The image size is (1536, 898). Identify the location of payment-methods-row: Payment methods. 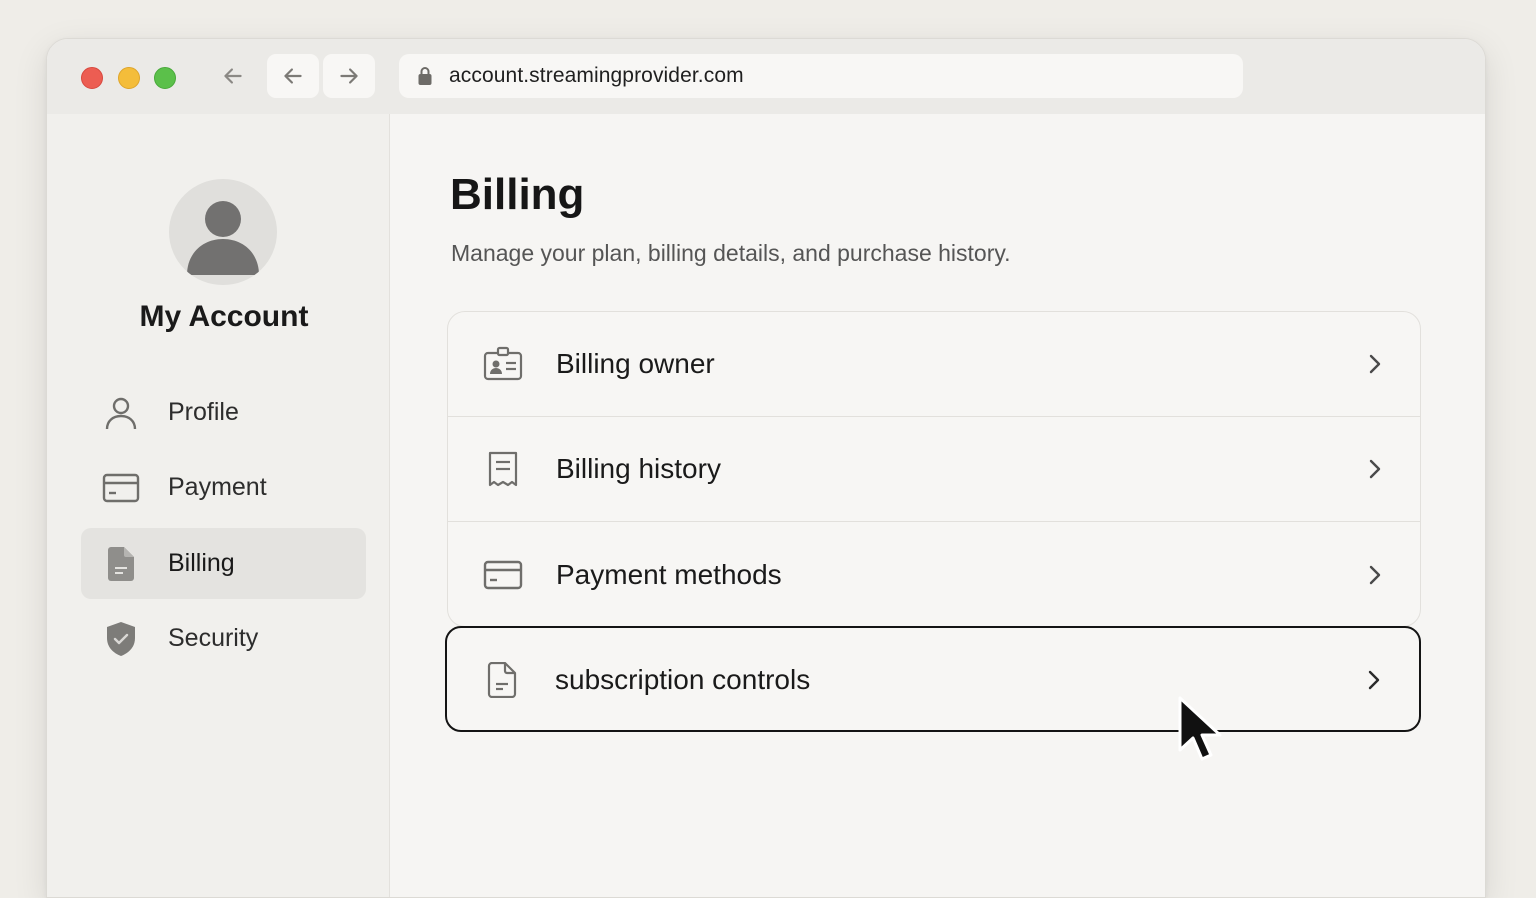
(934, 574).